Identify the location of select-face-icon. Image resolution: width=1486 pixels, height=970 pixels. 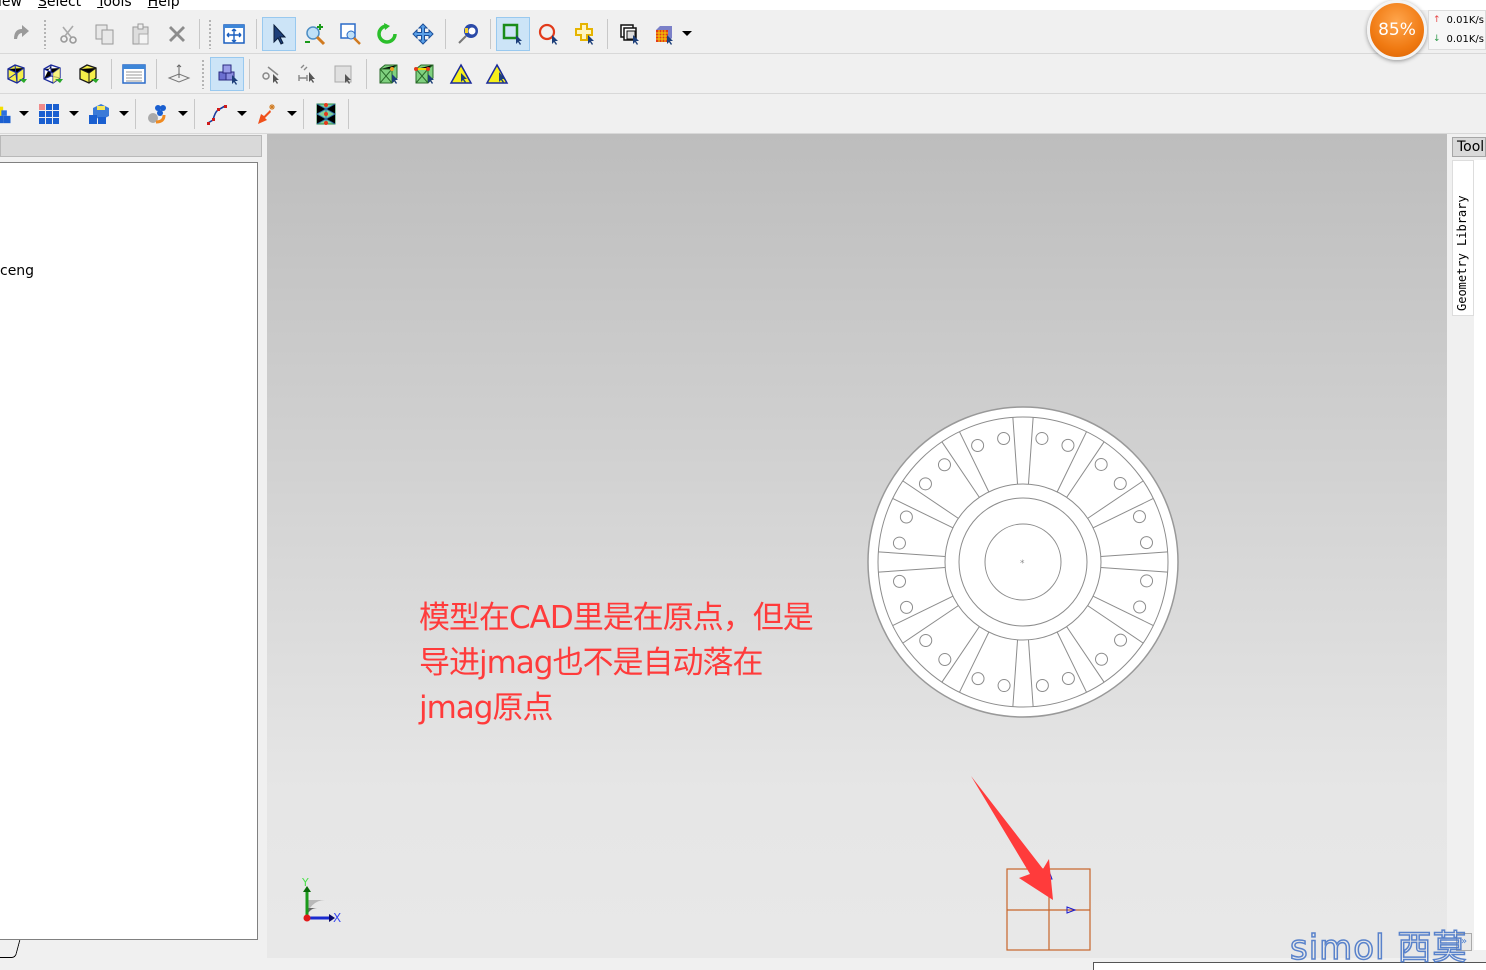
(343, 74).